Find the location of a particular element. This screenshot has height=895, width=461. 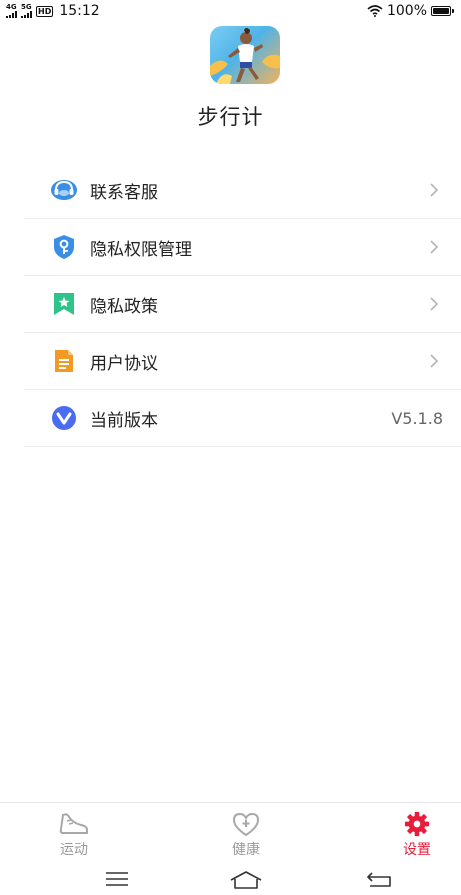

shield-key-icon is located at coordinates (64, 247).